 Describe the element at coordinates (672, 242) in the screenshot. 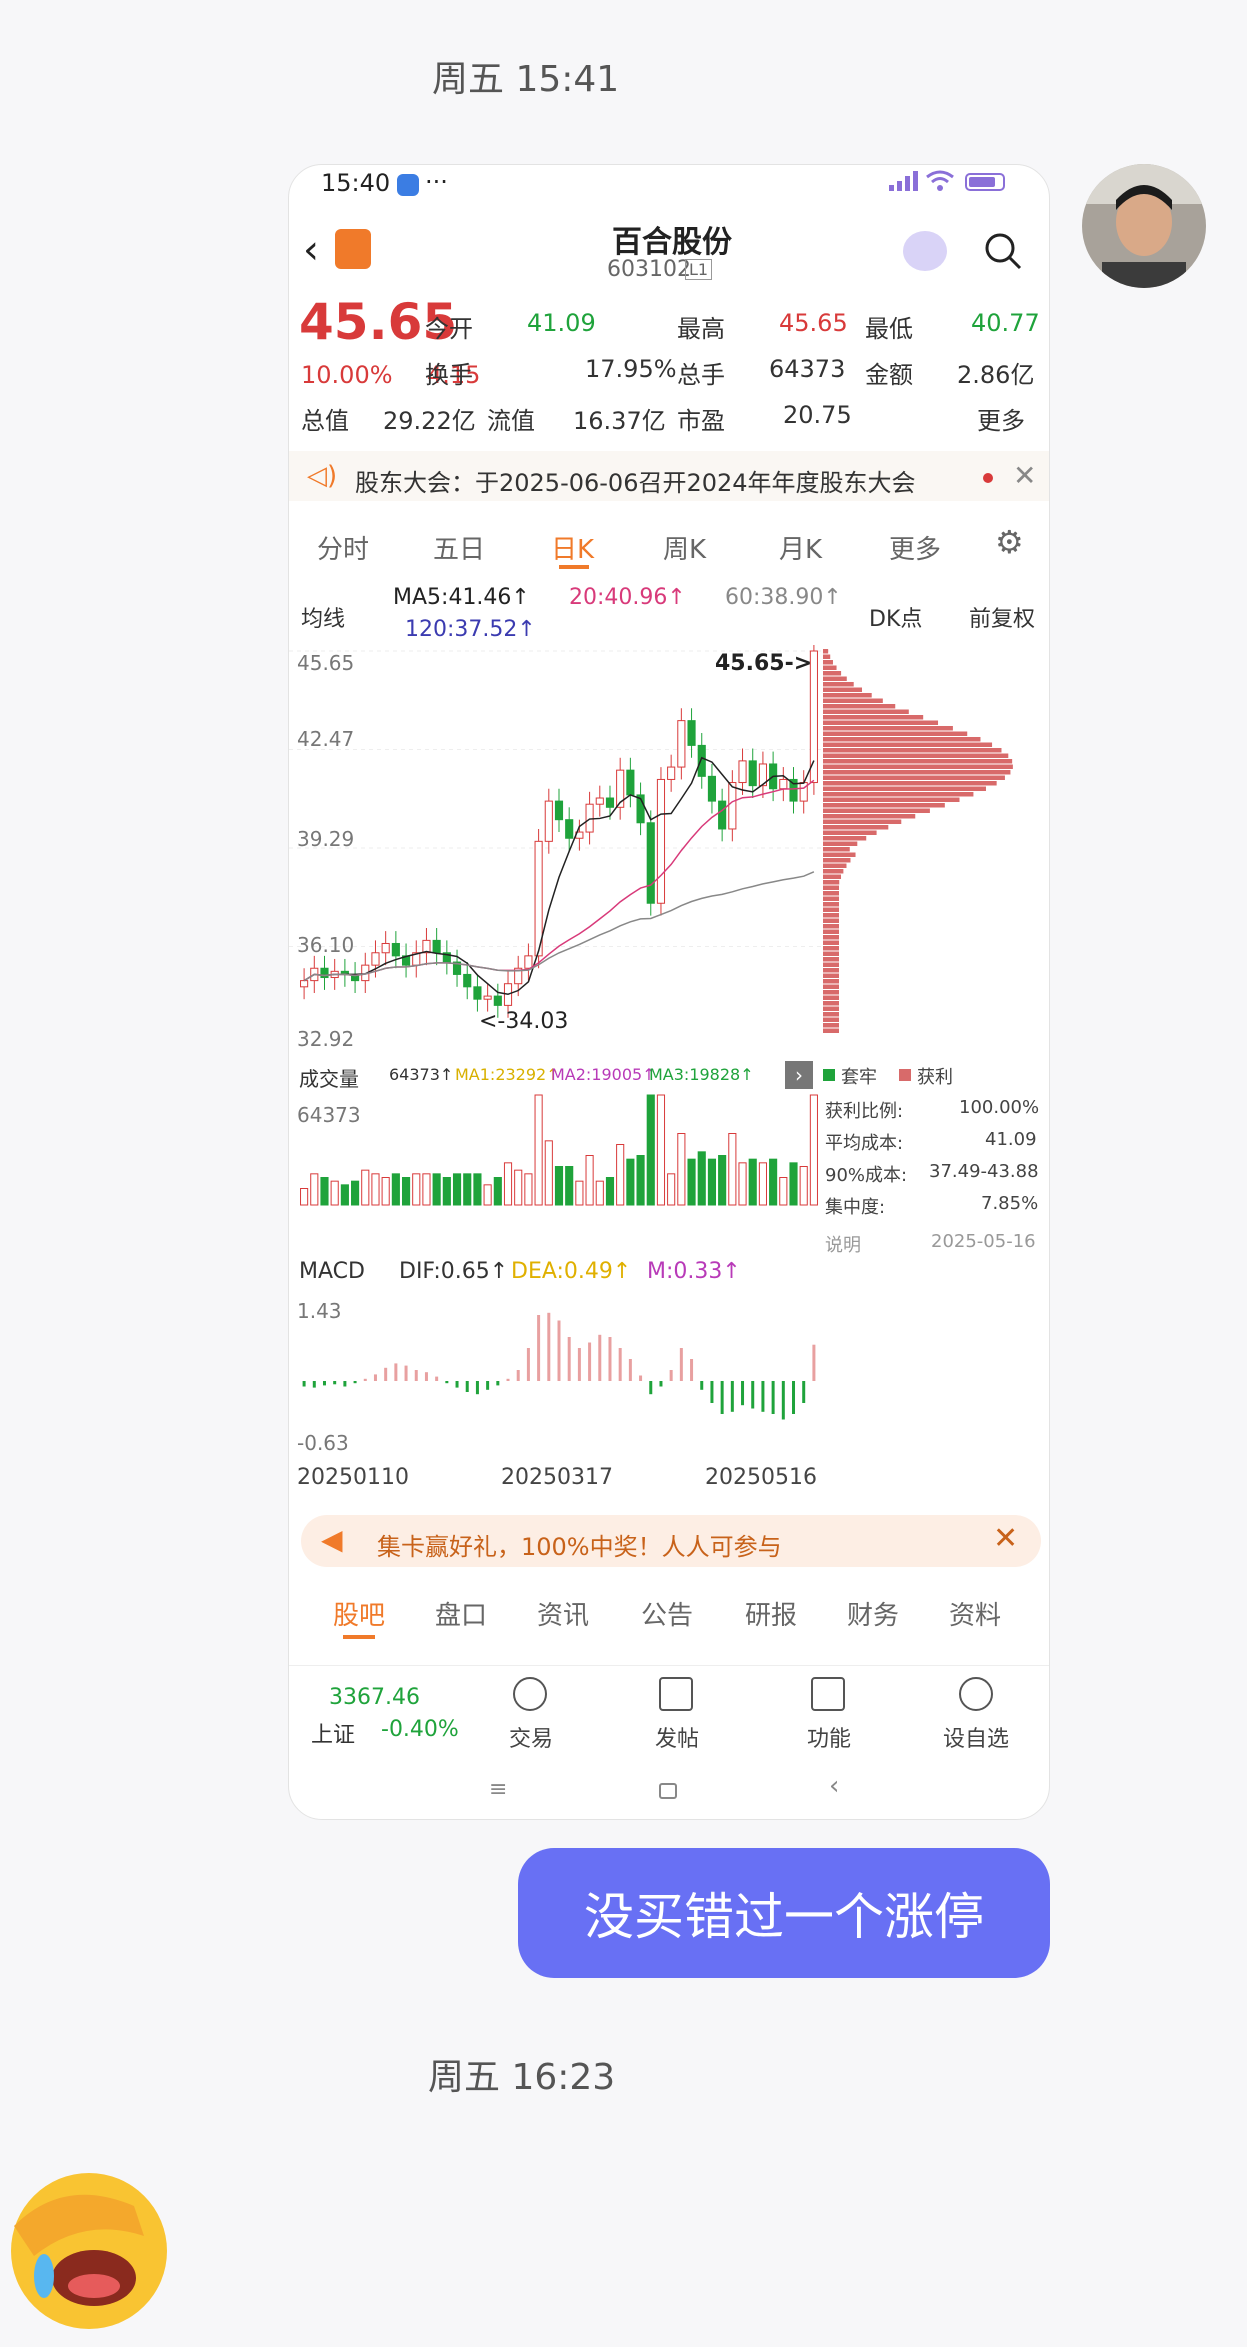

I see `stock-name: 百合股份` at that location.